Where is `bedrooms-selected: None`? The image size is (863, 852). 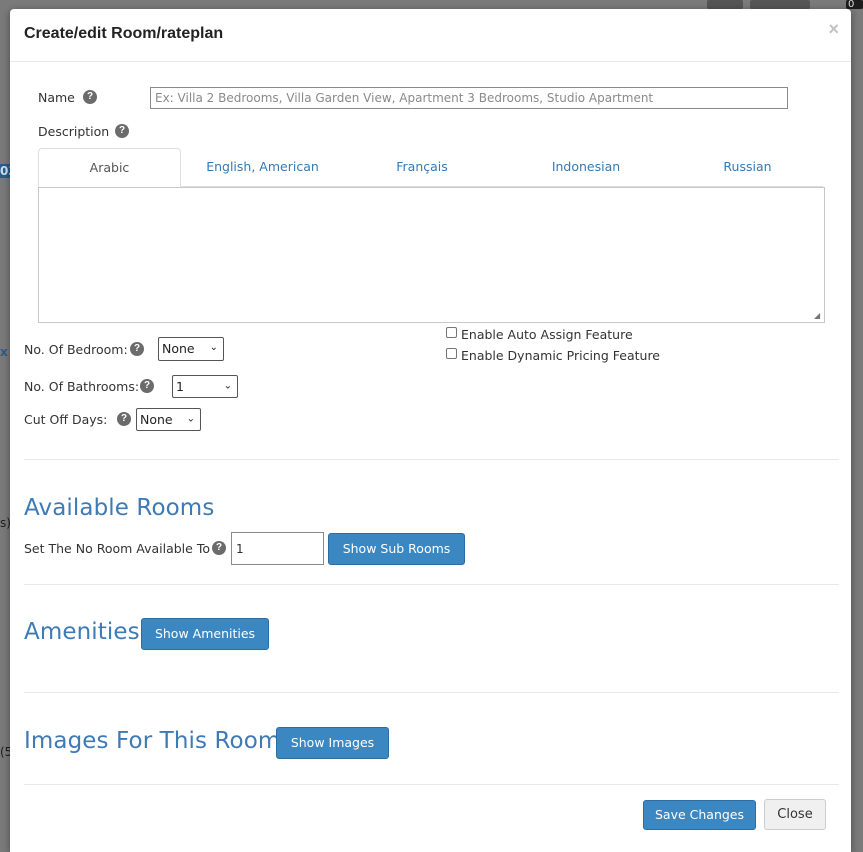 bedrooms-selected: None is located at coordinates (178, 348).